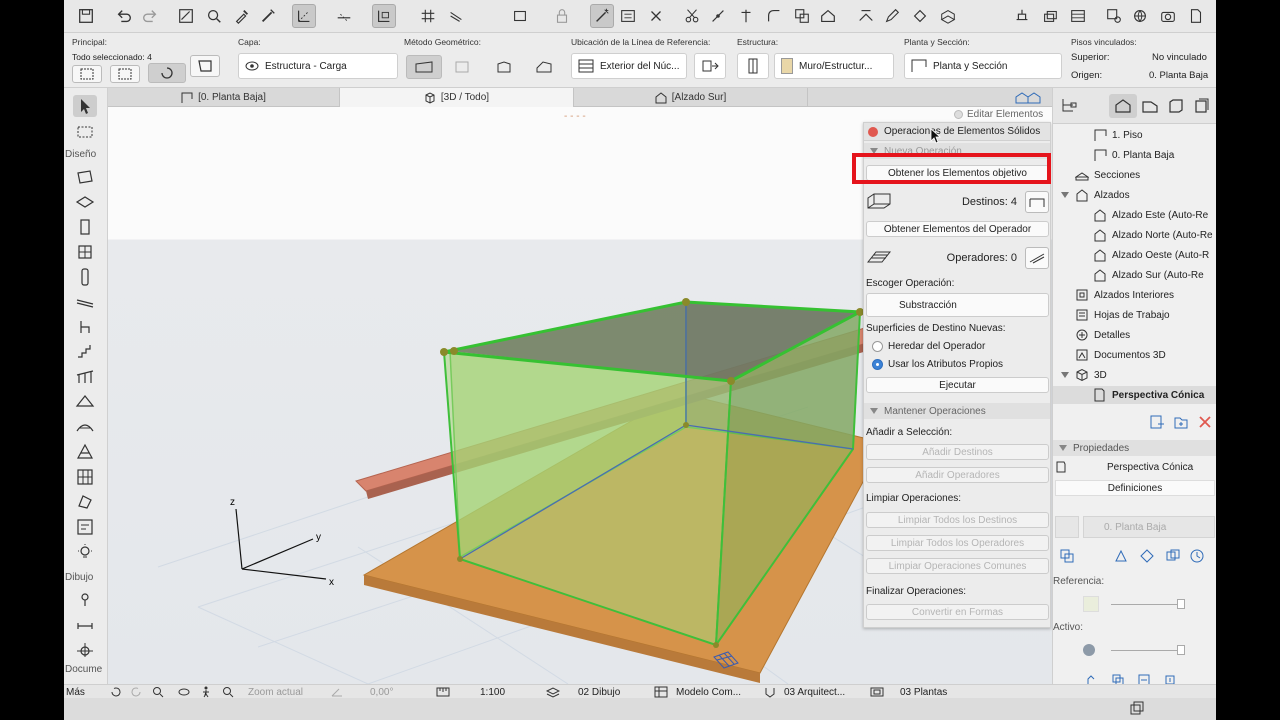 This screenshot has width=1280, height=720. What do you see at coordinates (948, 16) in the screenshot?
I see `walls-icon` at bounding box center [948, 16].